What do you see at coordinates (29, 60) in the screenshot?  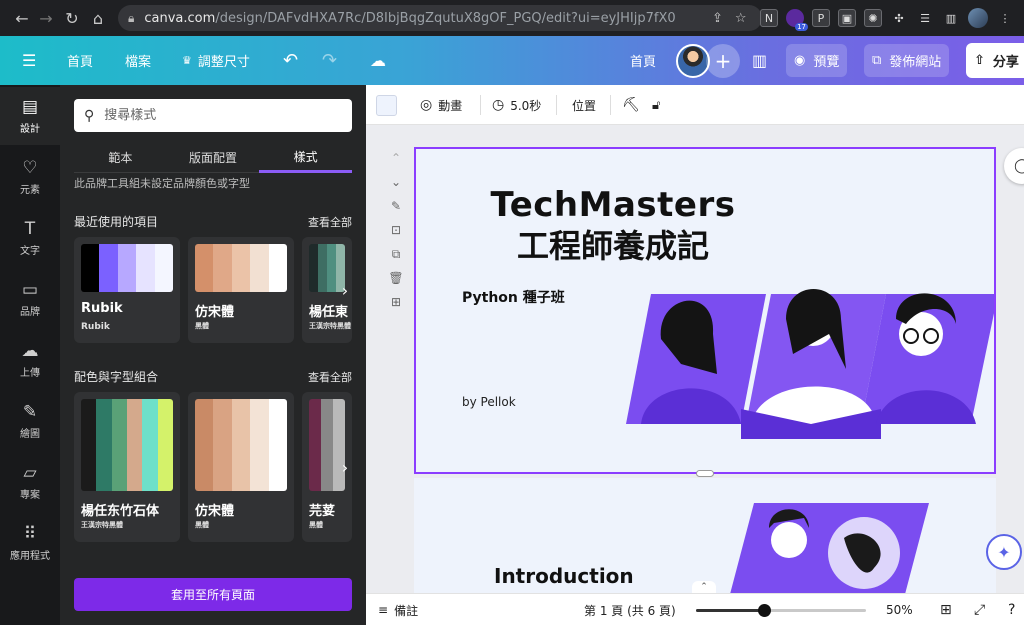 I see `hamburger-menu-icon: ☰` at bounding box center [29, 60].